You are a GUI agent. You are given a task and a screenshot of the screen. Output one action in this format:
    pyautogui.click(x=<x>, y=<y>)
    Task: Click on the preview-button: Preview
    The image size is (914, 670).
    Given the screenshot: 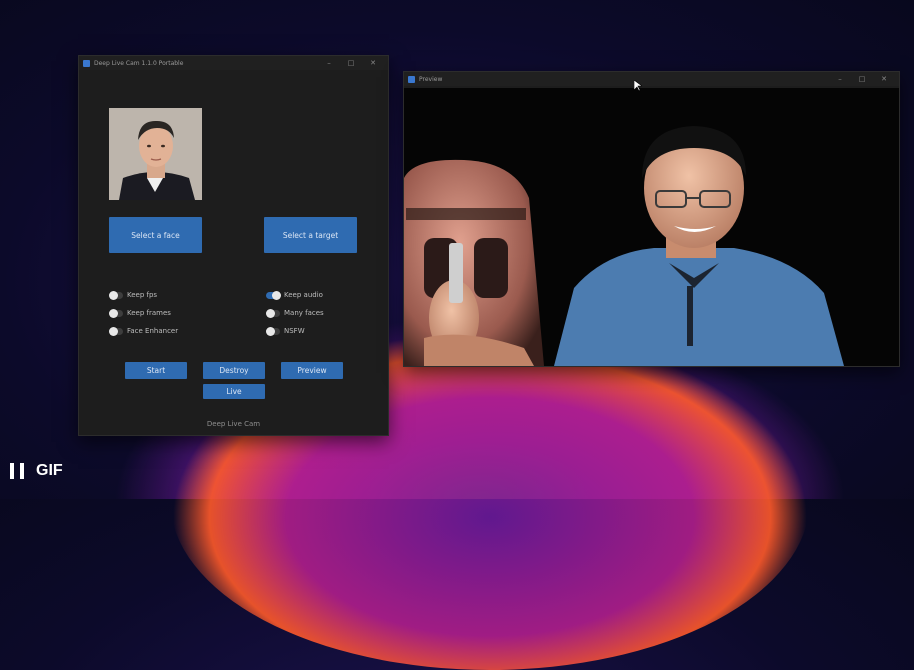 What is the action you would take?
    pyautogui.click(x=312, y=370)
    